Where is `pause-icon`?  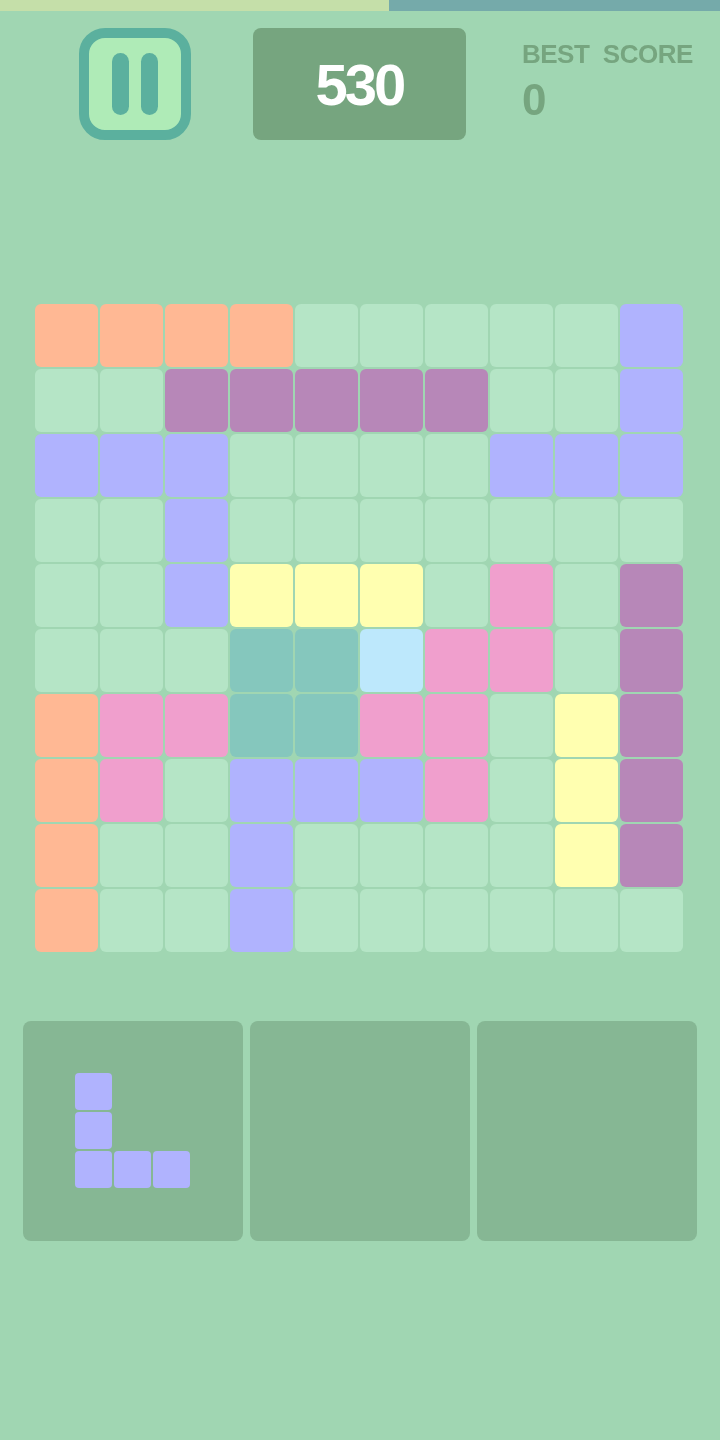 pause-icon is located at coordinates (135, 84).